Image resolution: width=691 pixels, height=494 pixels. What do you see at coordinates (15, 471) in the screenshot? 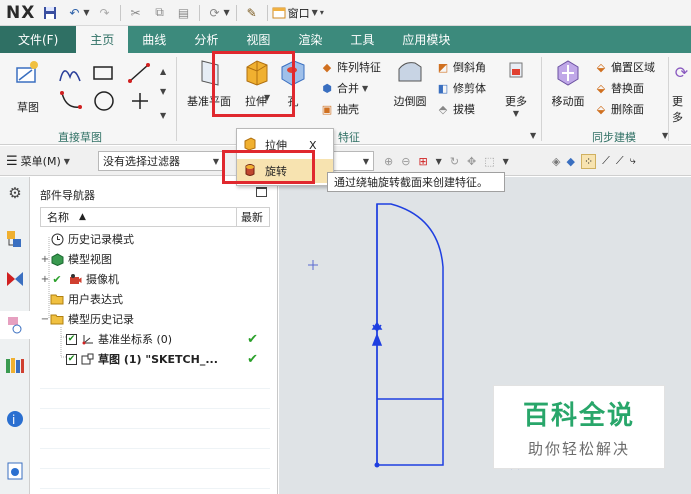
I see `history-palette-icon` at bounding box center [15, 471].